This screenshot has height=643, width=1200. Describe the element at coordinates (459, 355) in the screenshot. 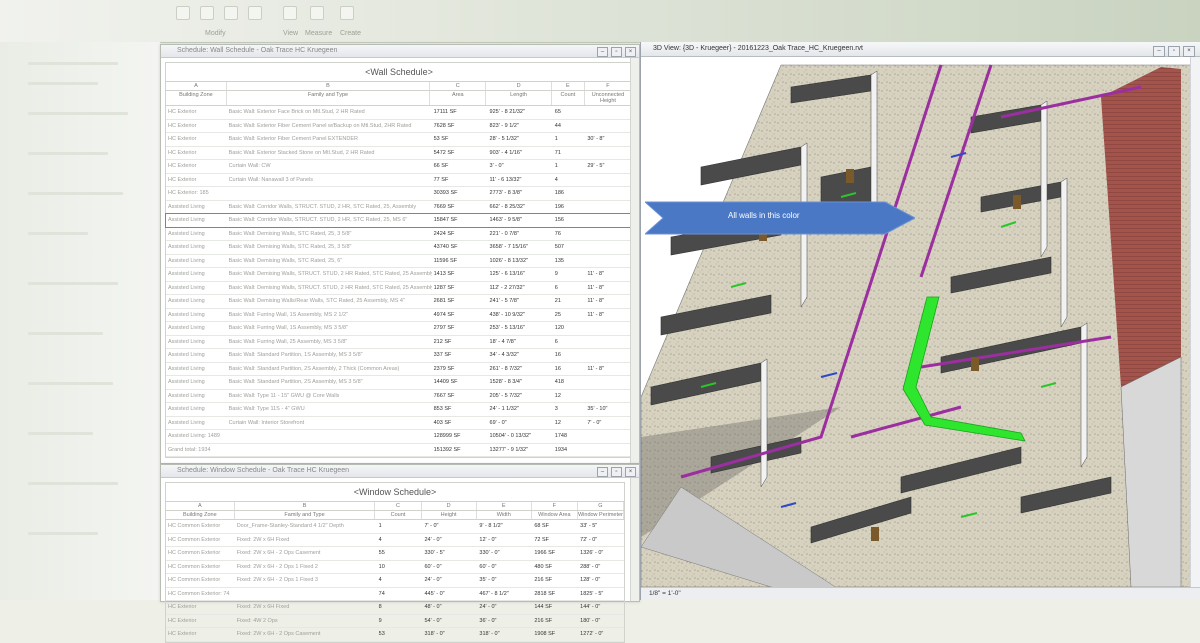

I see `table-cell: 337 SF` at that location.